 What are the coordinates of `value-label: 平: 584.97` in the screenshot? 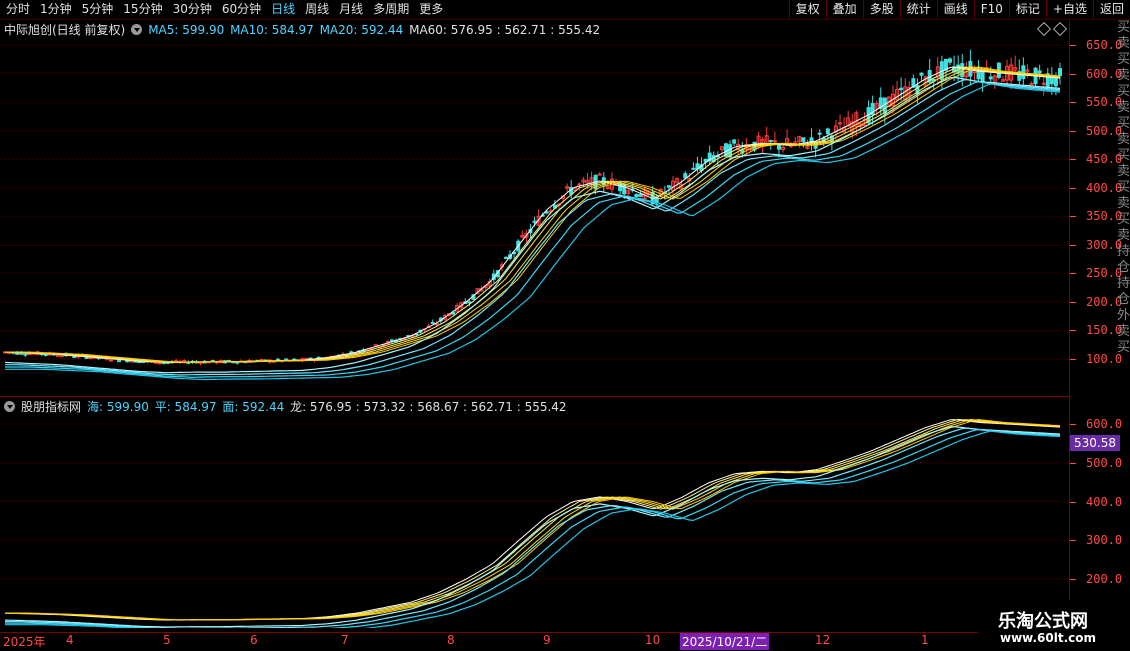 It's located at (185, 407).